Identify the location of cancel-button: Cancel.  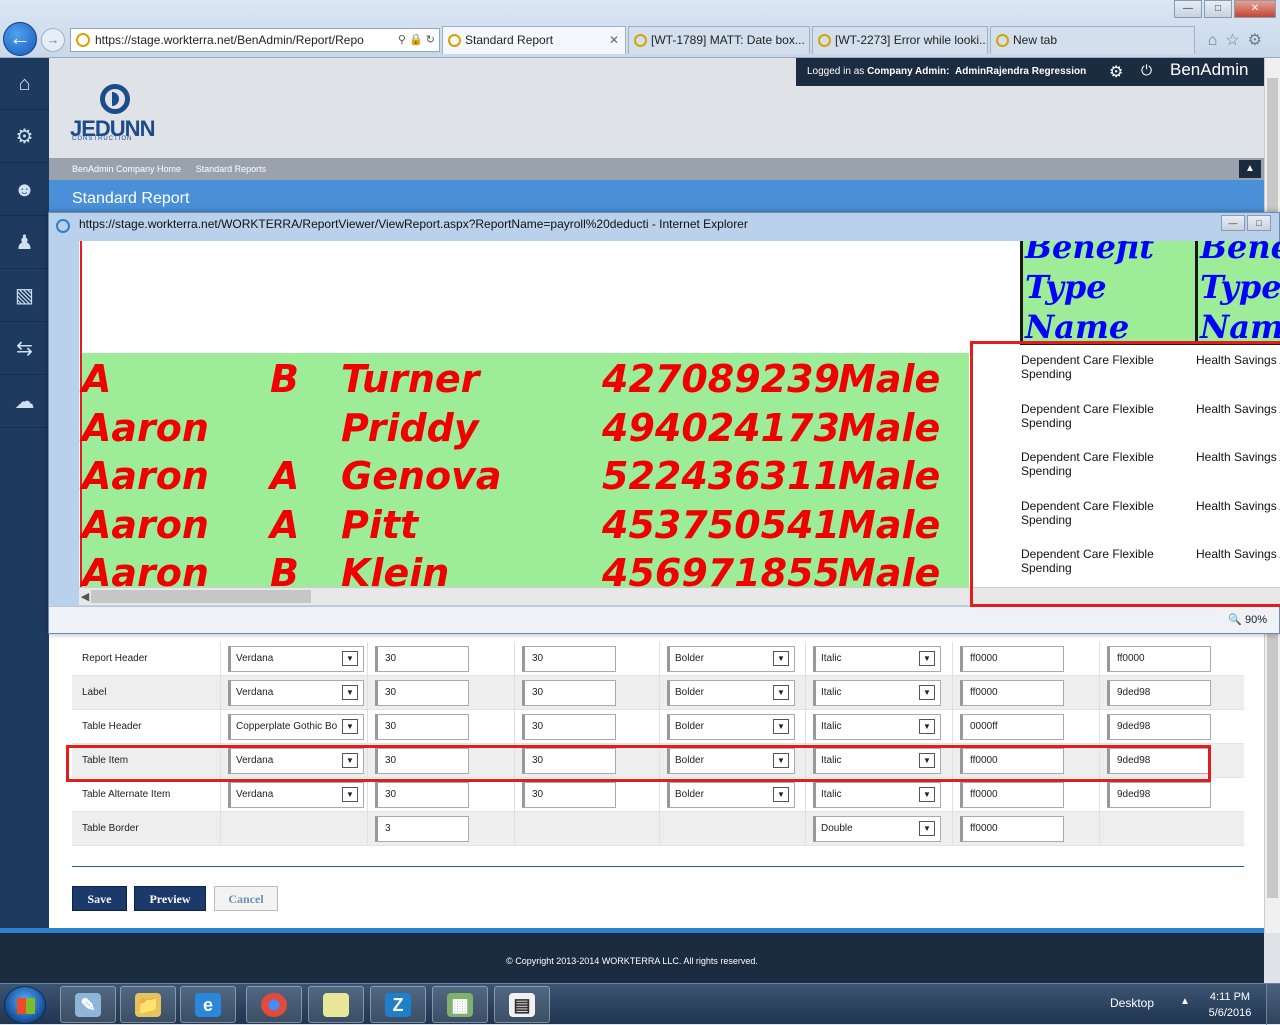
(246, 898).